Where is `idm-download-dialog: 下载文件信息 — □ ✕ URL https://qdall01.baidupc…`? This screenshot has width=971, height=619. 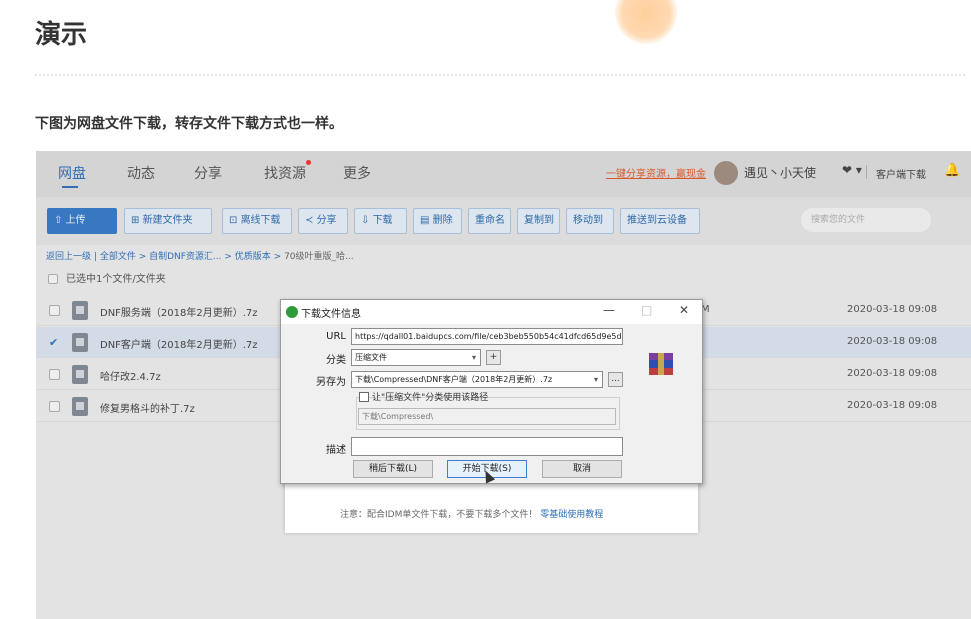
idm-download-dialog: 下载文件信息 — □ ✕ URL https://qdall01.baidupc… is located at coordinates (491, 391).